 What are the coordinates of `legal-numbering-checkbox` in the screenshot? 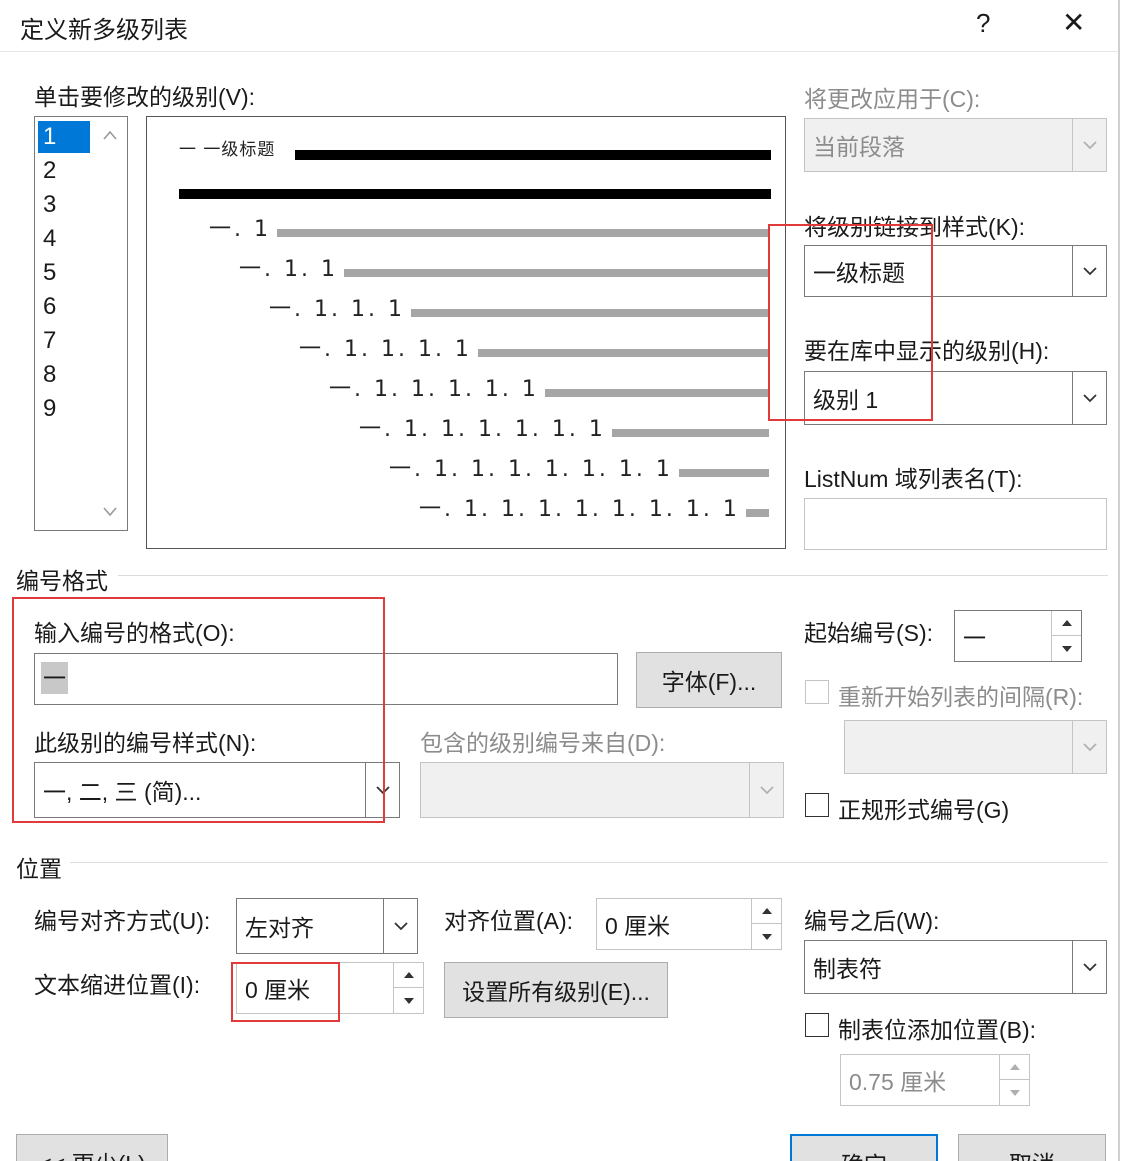 It's located at (817, 805).